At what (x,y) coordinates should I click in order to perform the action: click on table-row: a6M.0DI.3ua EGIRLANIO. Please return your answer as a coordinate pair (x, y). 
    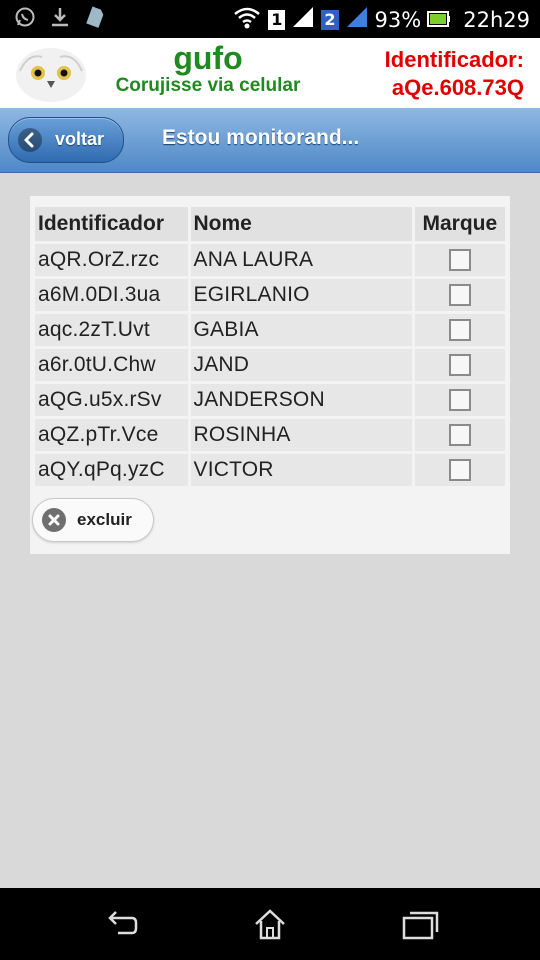
    Looking at the image, I should click on (270, 295).